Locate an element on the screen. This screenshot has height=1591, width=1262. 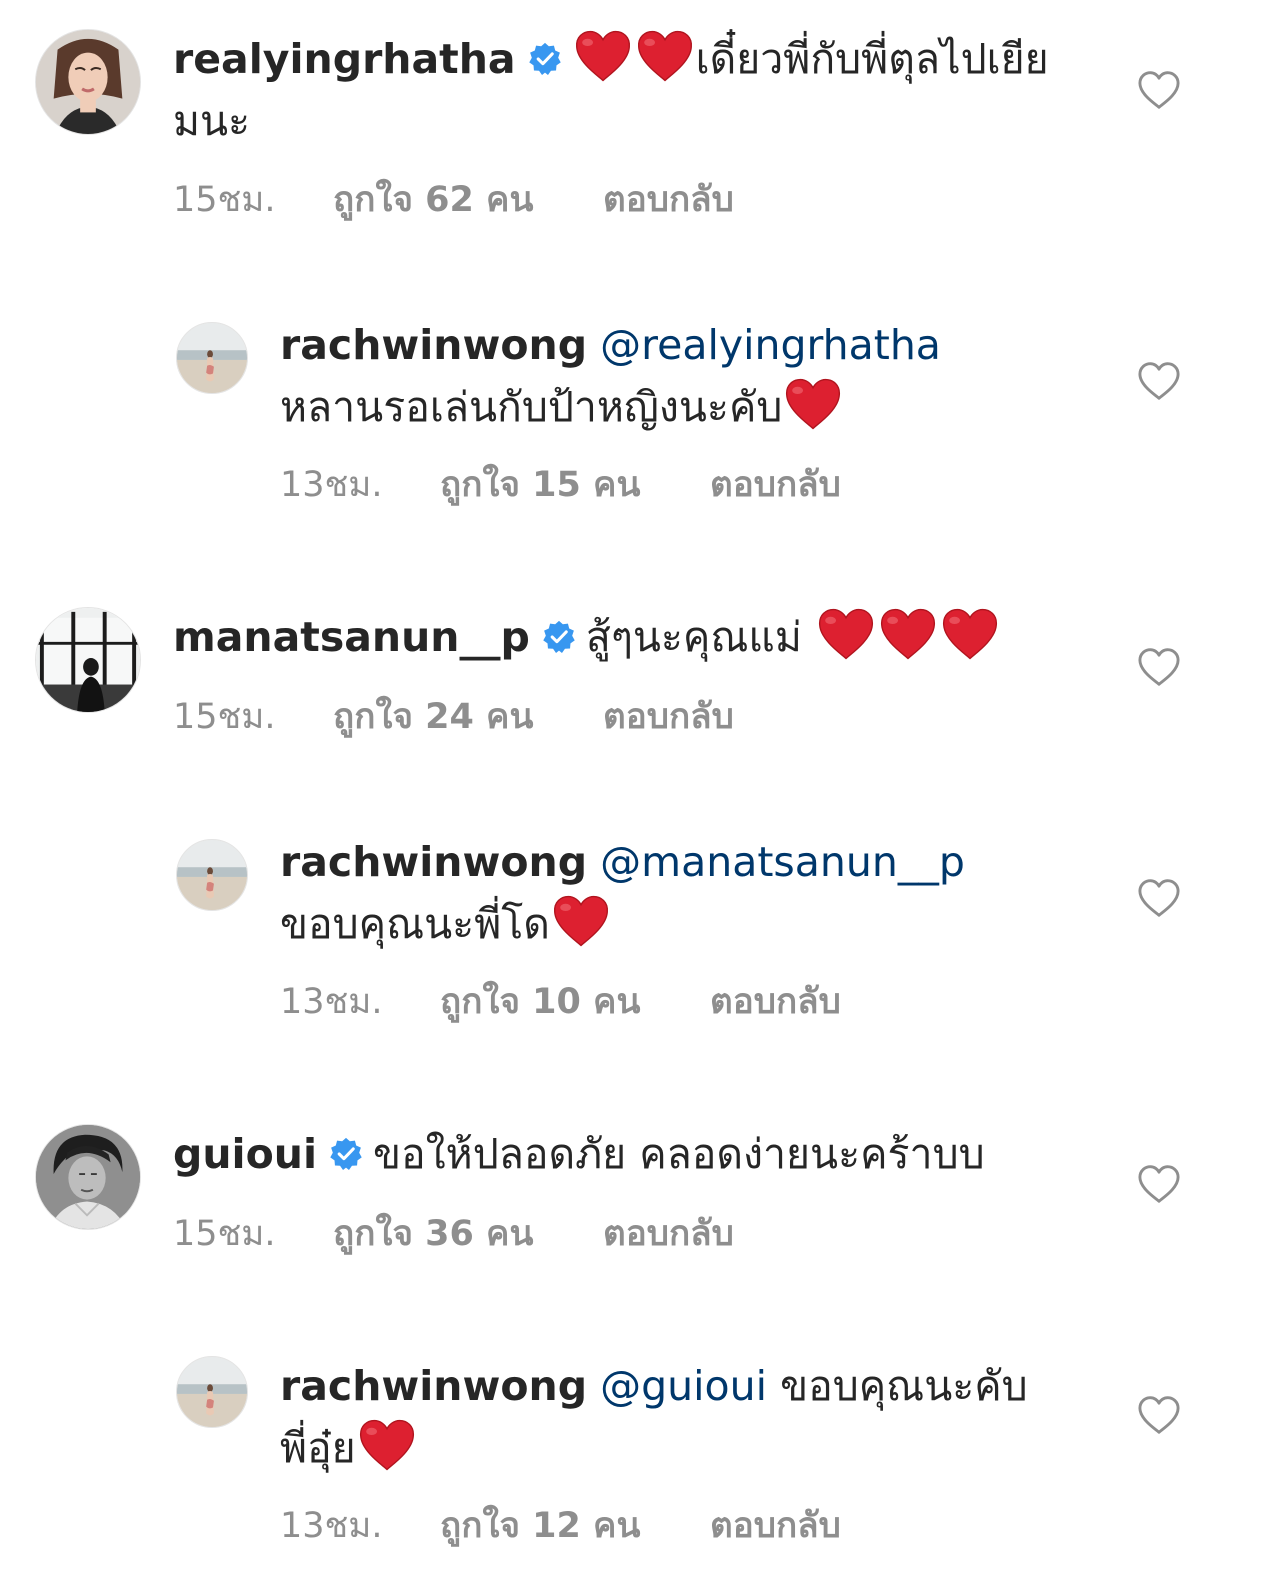
comment-meta: 15ชม. ถูกใจ 62 คน ตอบกลับ is located at coordinates (453, 200).